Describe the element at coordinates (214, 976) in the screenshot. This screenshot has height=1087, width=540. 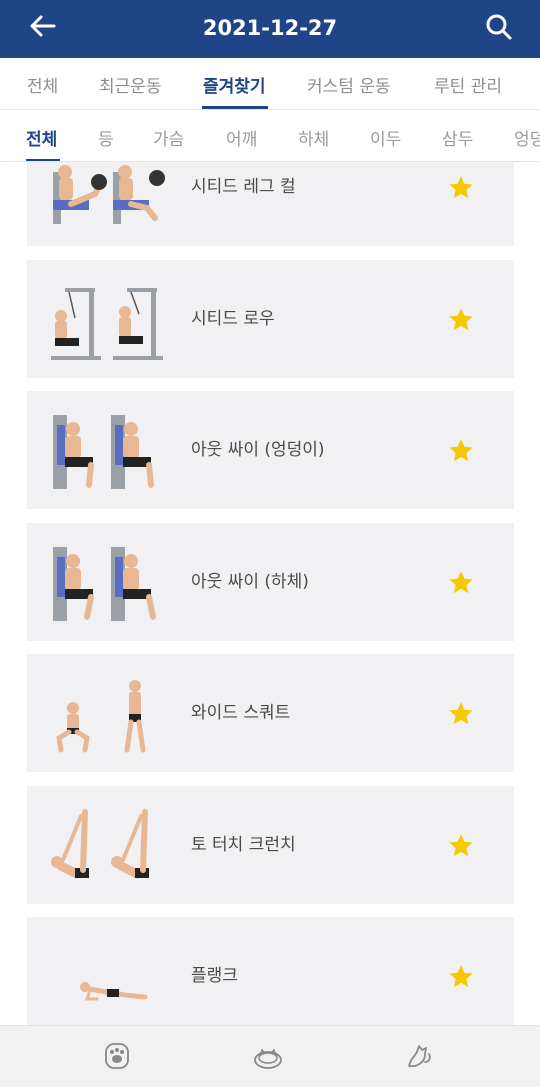
I see `exercise-name: 플랭크` at that location.